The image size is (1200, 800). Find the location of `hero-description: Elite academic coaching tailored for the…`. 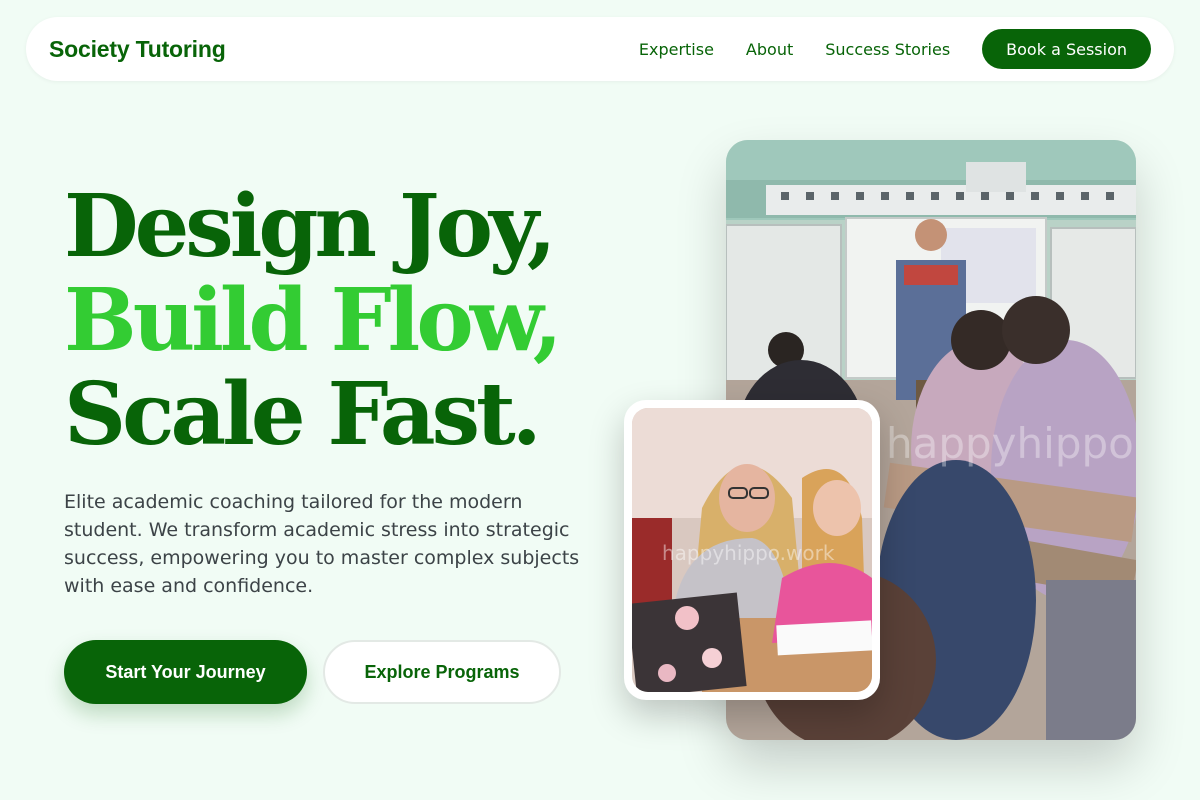

hero-description: Elite academic coaching tailored for the… is located at coordinates (322, 544).